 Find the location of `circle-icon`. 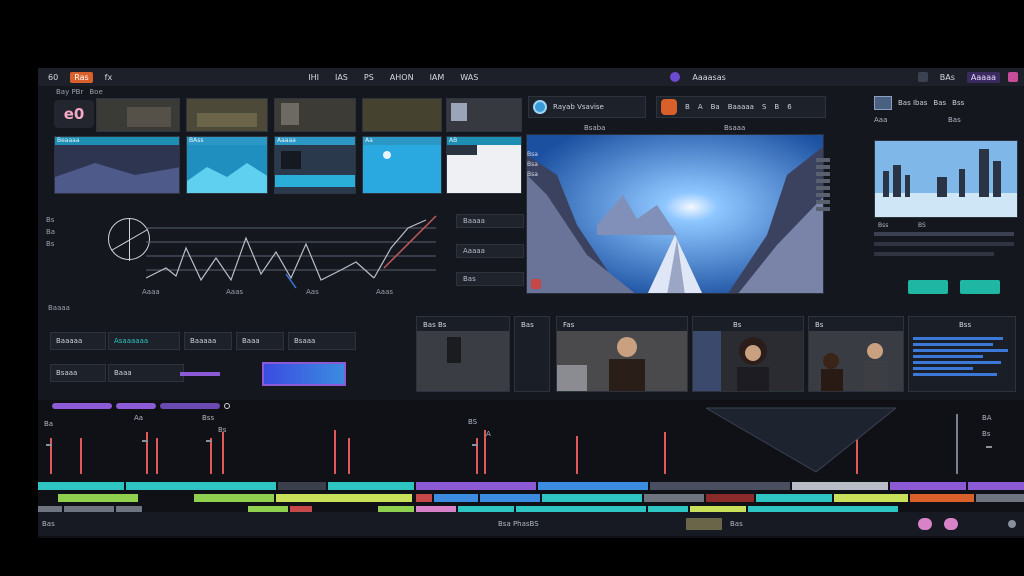

circle-icon is located at coordinates (675, 77).